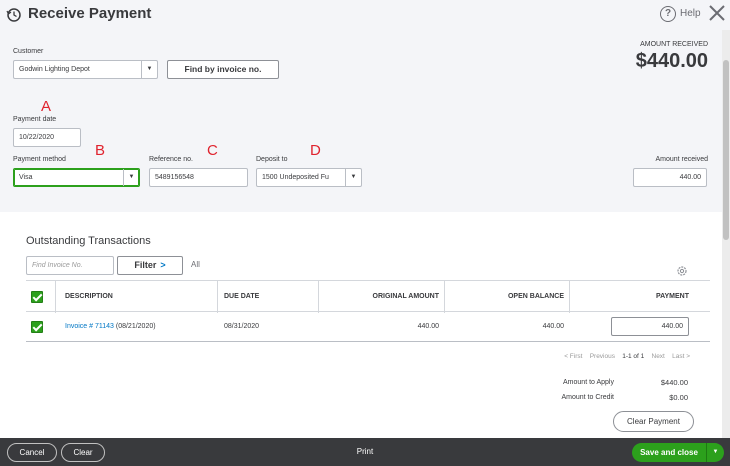 Image resolution: width=730 pixels, height=466 pixels. What do you see at coordinates (241, 296) in the screenshot?
I see `col-due-date: DUE DATE` at bounding box center [241, 296].